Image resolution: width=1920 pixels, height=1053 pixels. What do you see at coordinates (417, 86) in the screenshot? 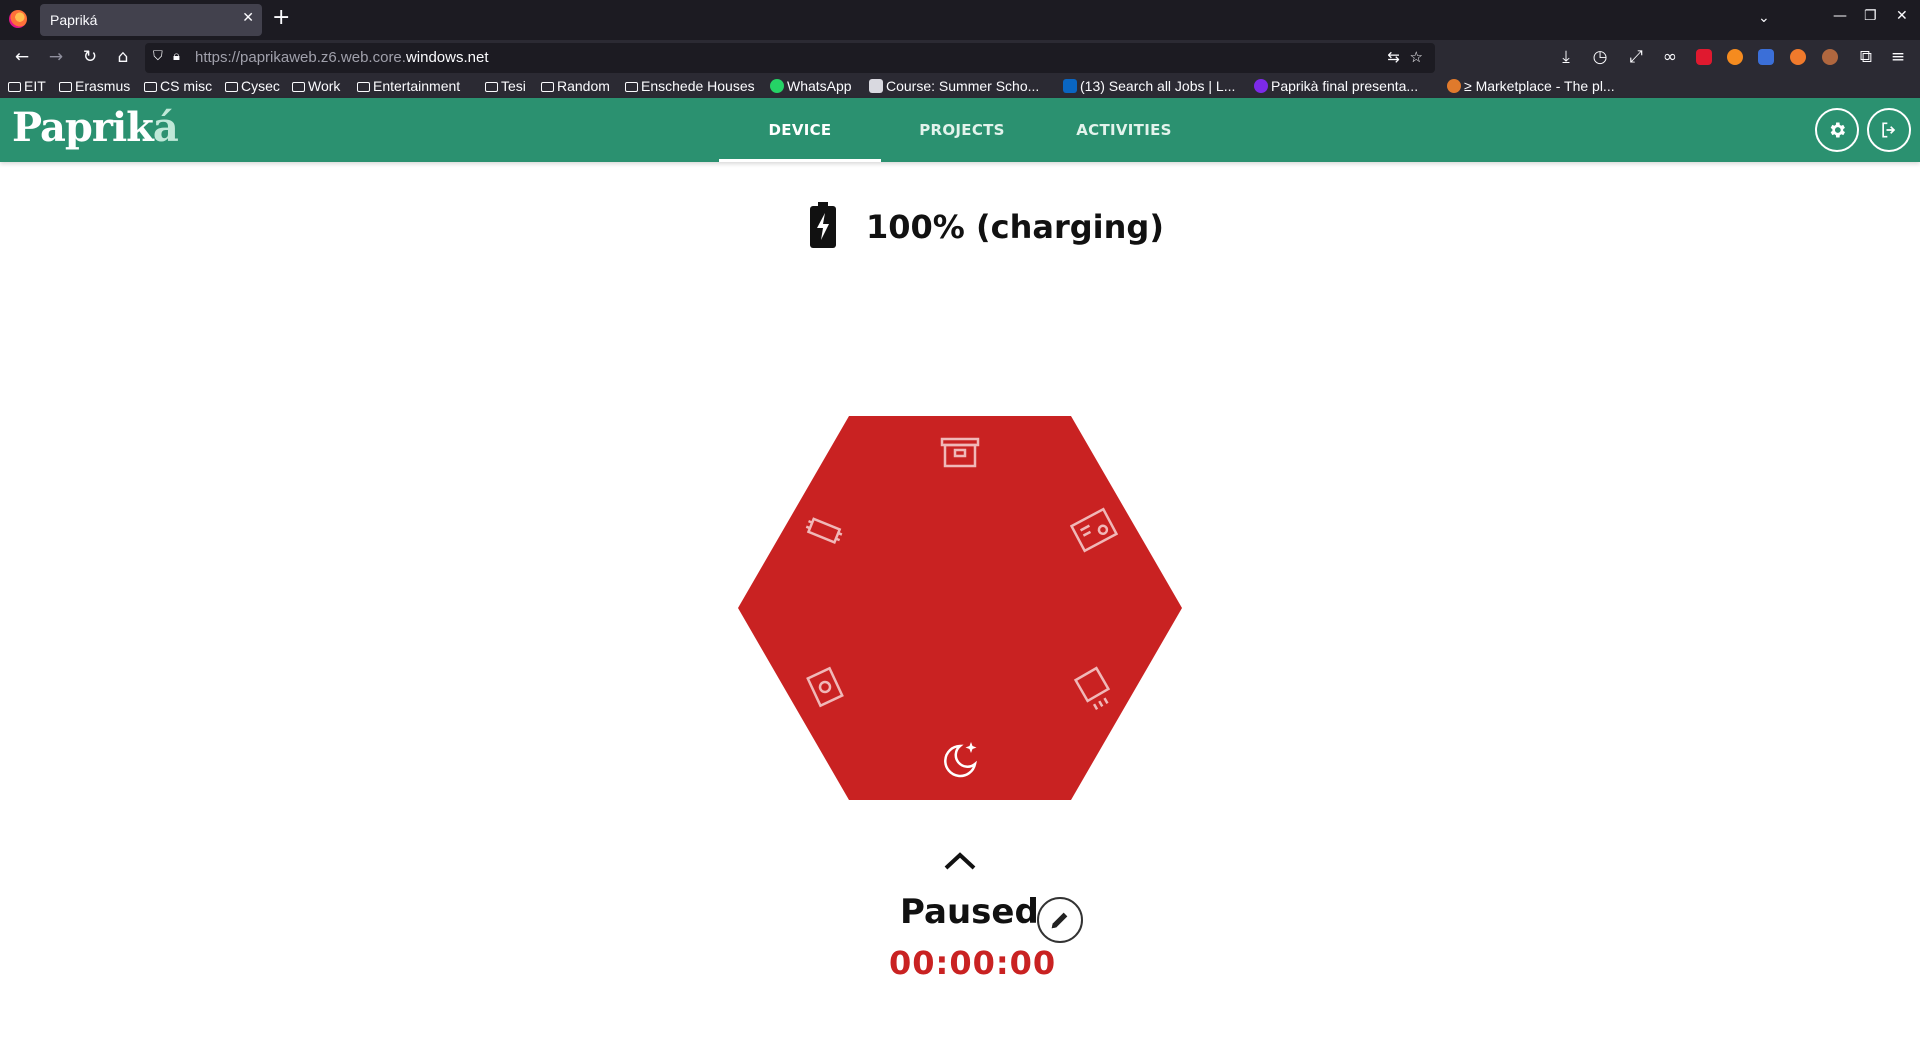
I see `bookmark-label: Entertainment` at bounding box center [417, 86].